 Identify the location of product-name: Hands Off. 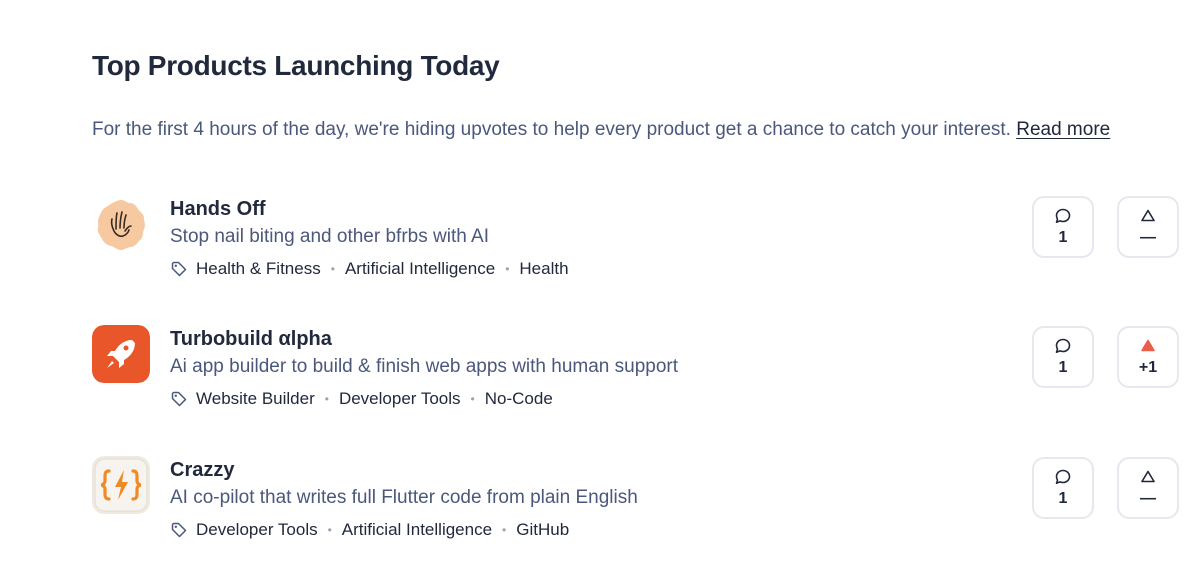
(369, 209).